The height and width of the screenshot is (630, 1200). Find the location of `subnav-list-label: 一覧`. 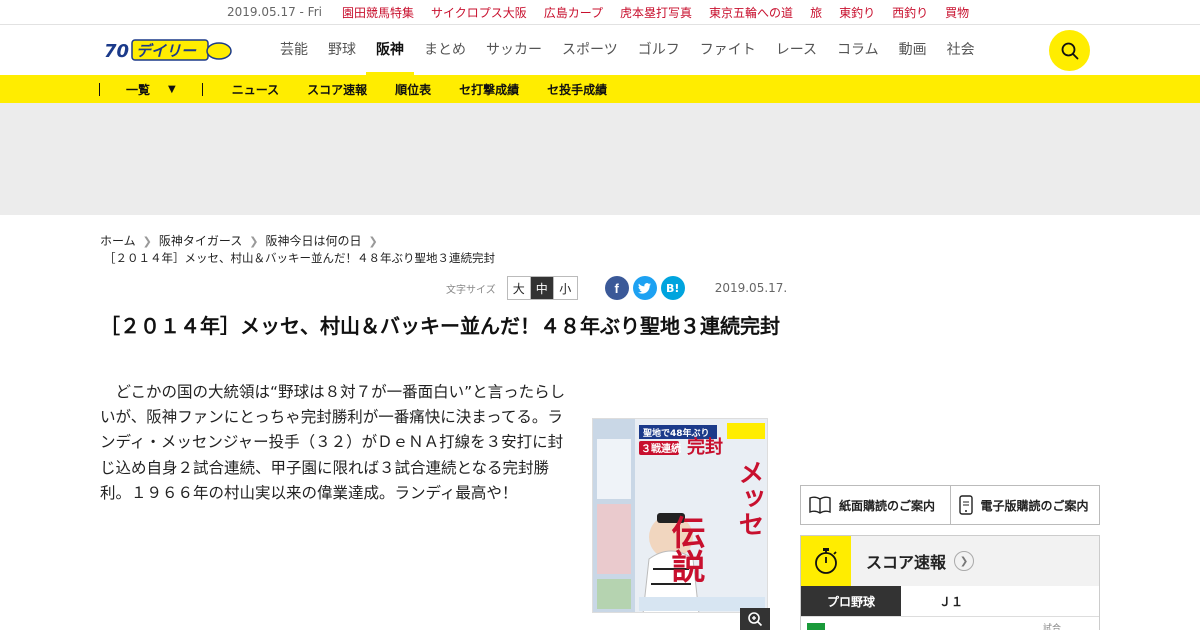

subnav-list-label: 一覧 is located at coordinates (138, 89).